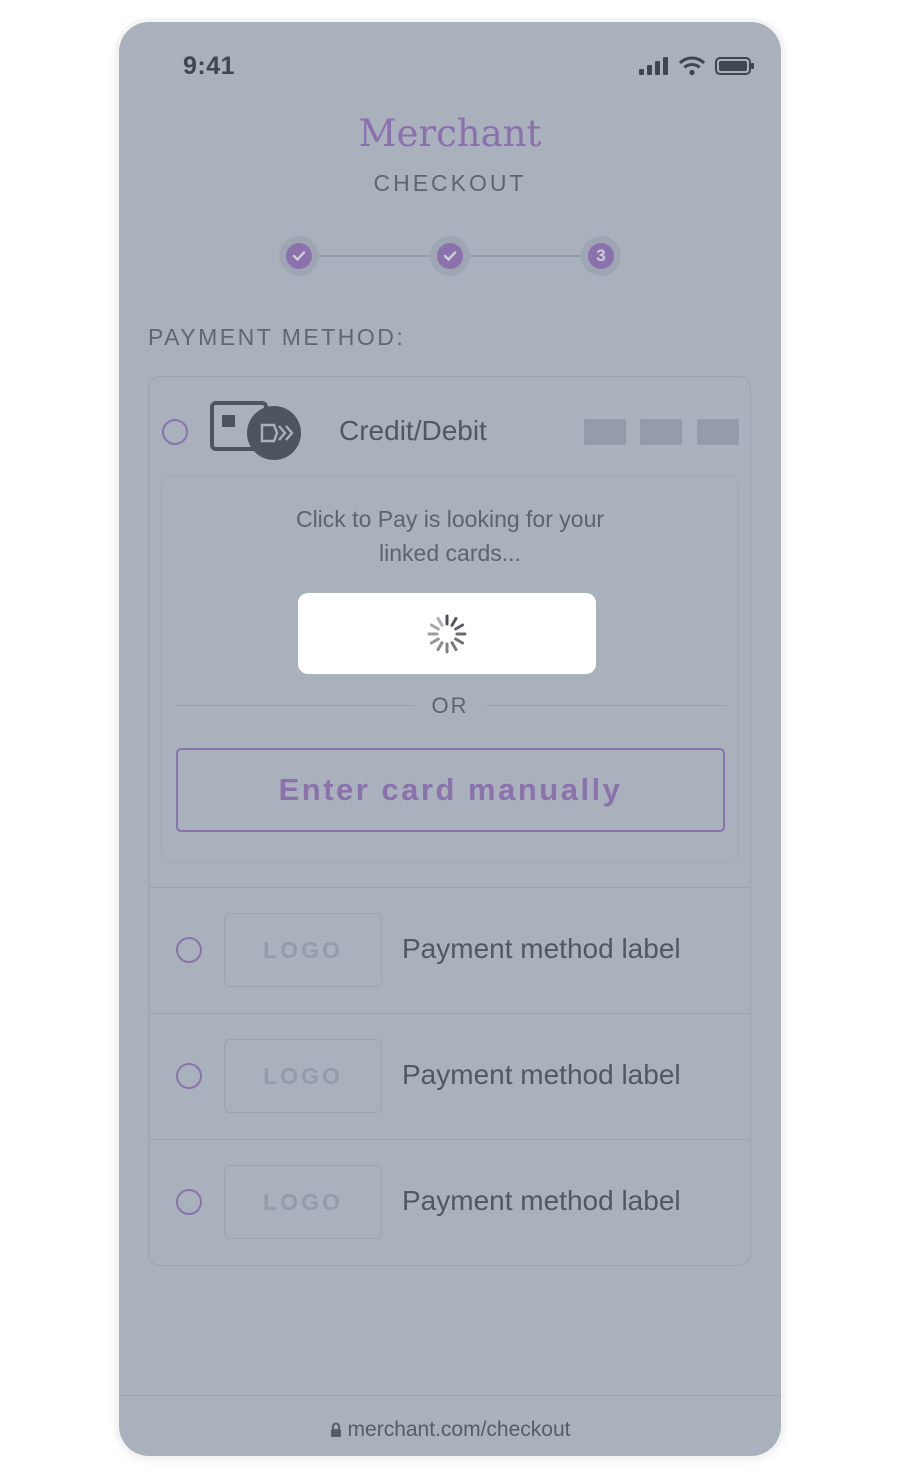 The height and width of the screenshot is (1478, 900). I want to click on status-icons, so click(697, 66).